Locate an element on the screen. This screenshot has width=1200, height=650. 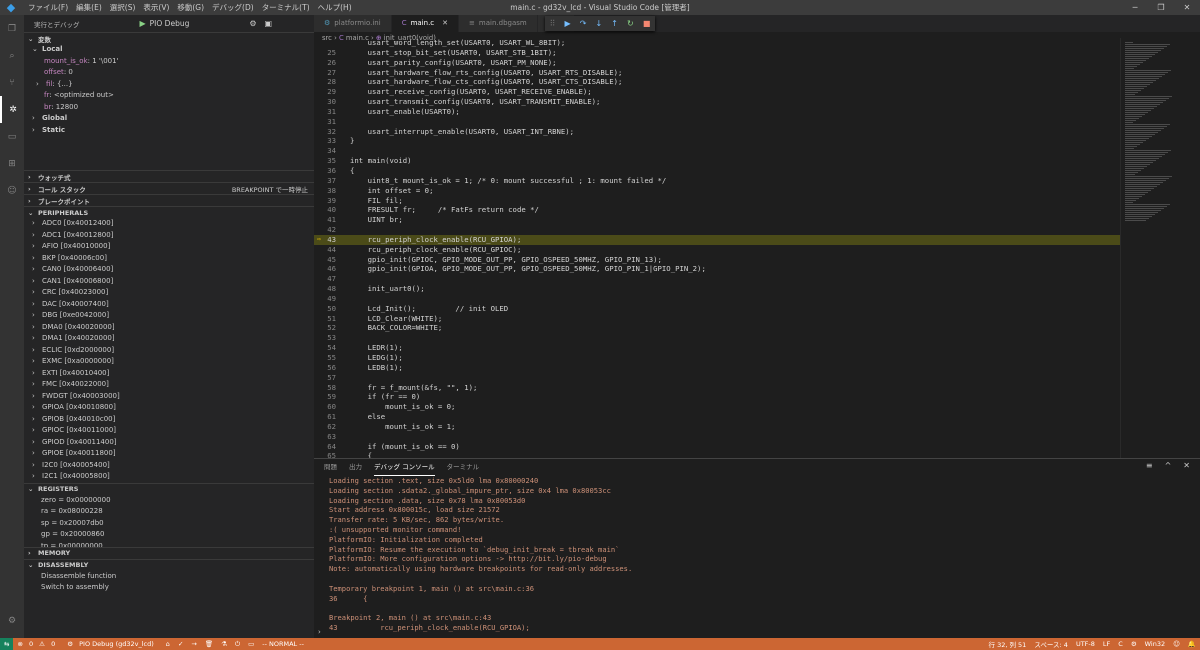
close-panel-icon: ✕ is located at coordinates (1186, 465).